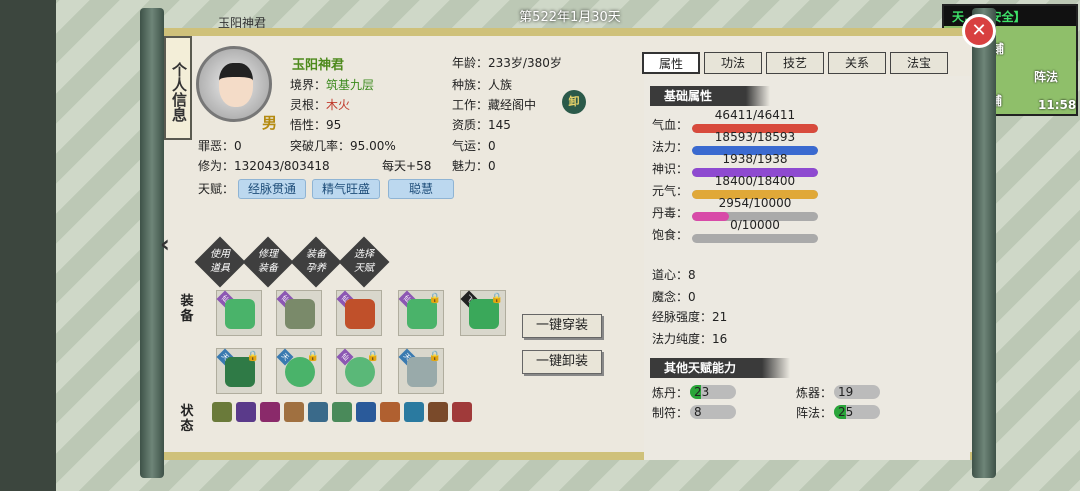 This screenshot has height=491, width=1080. Describe the element at coordinates (424, 166) in the screenshot. I see `daily-value: 58` at that location.